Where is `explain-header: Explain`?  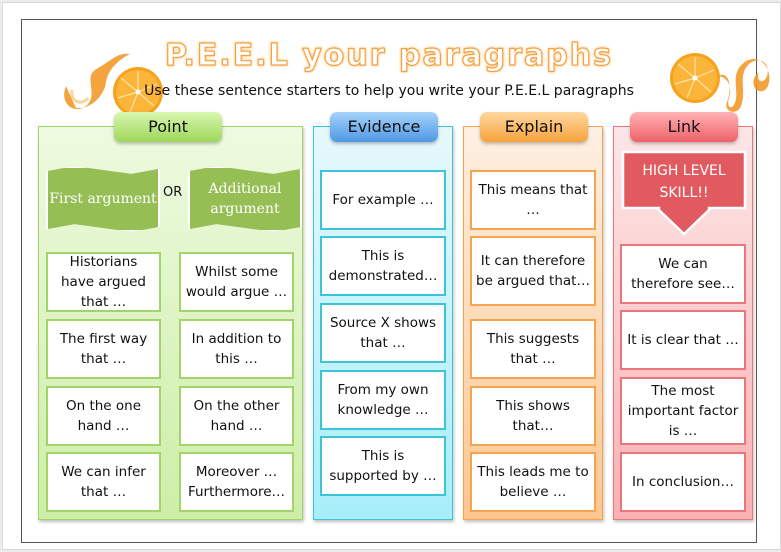
explain-header: Explain is located at coordinates (534, 127).